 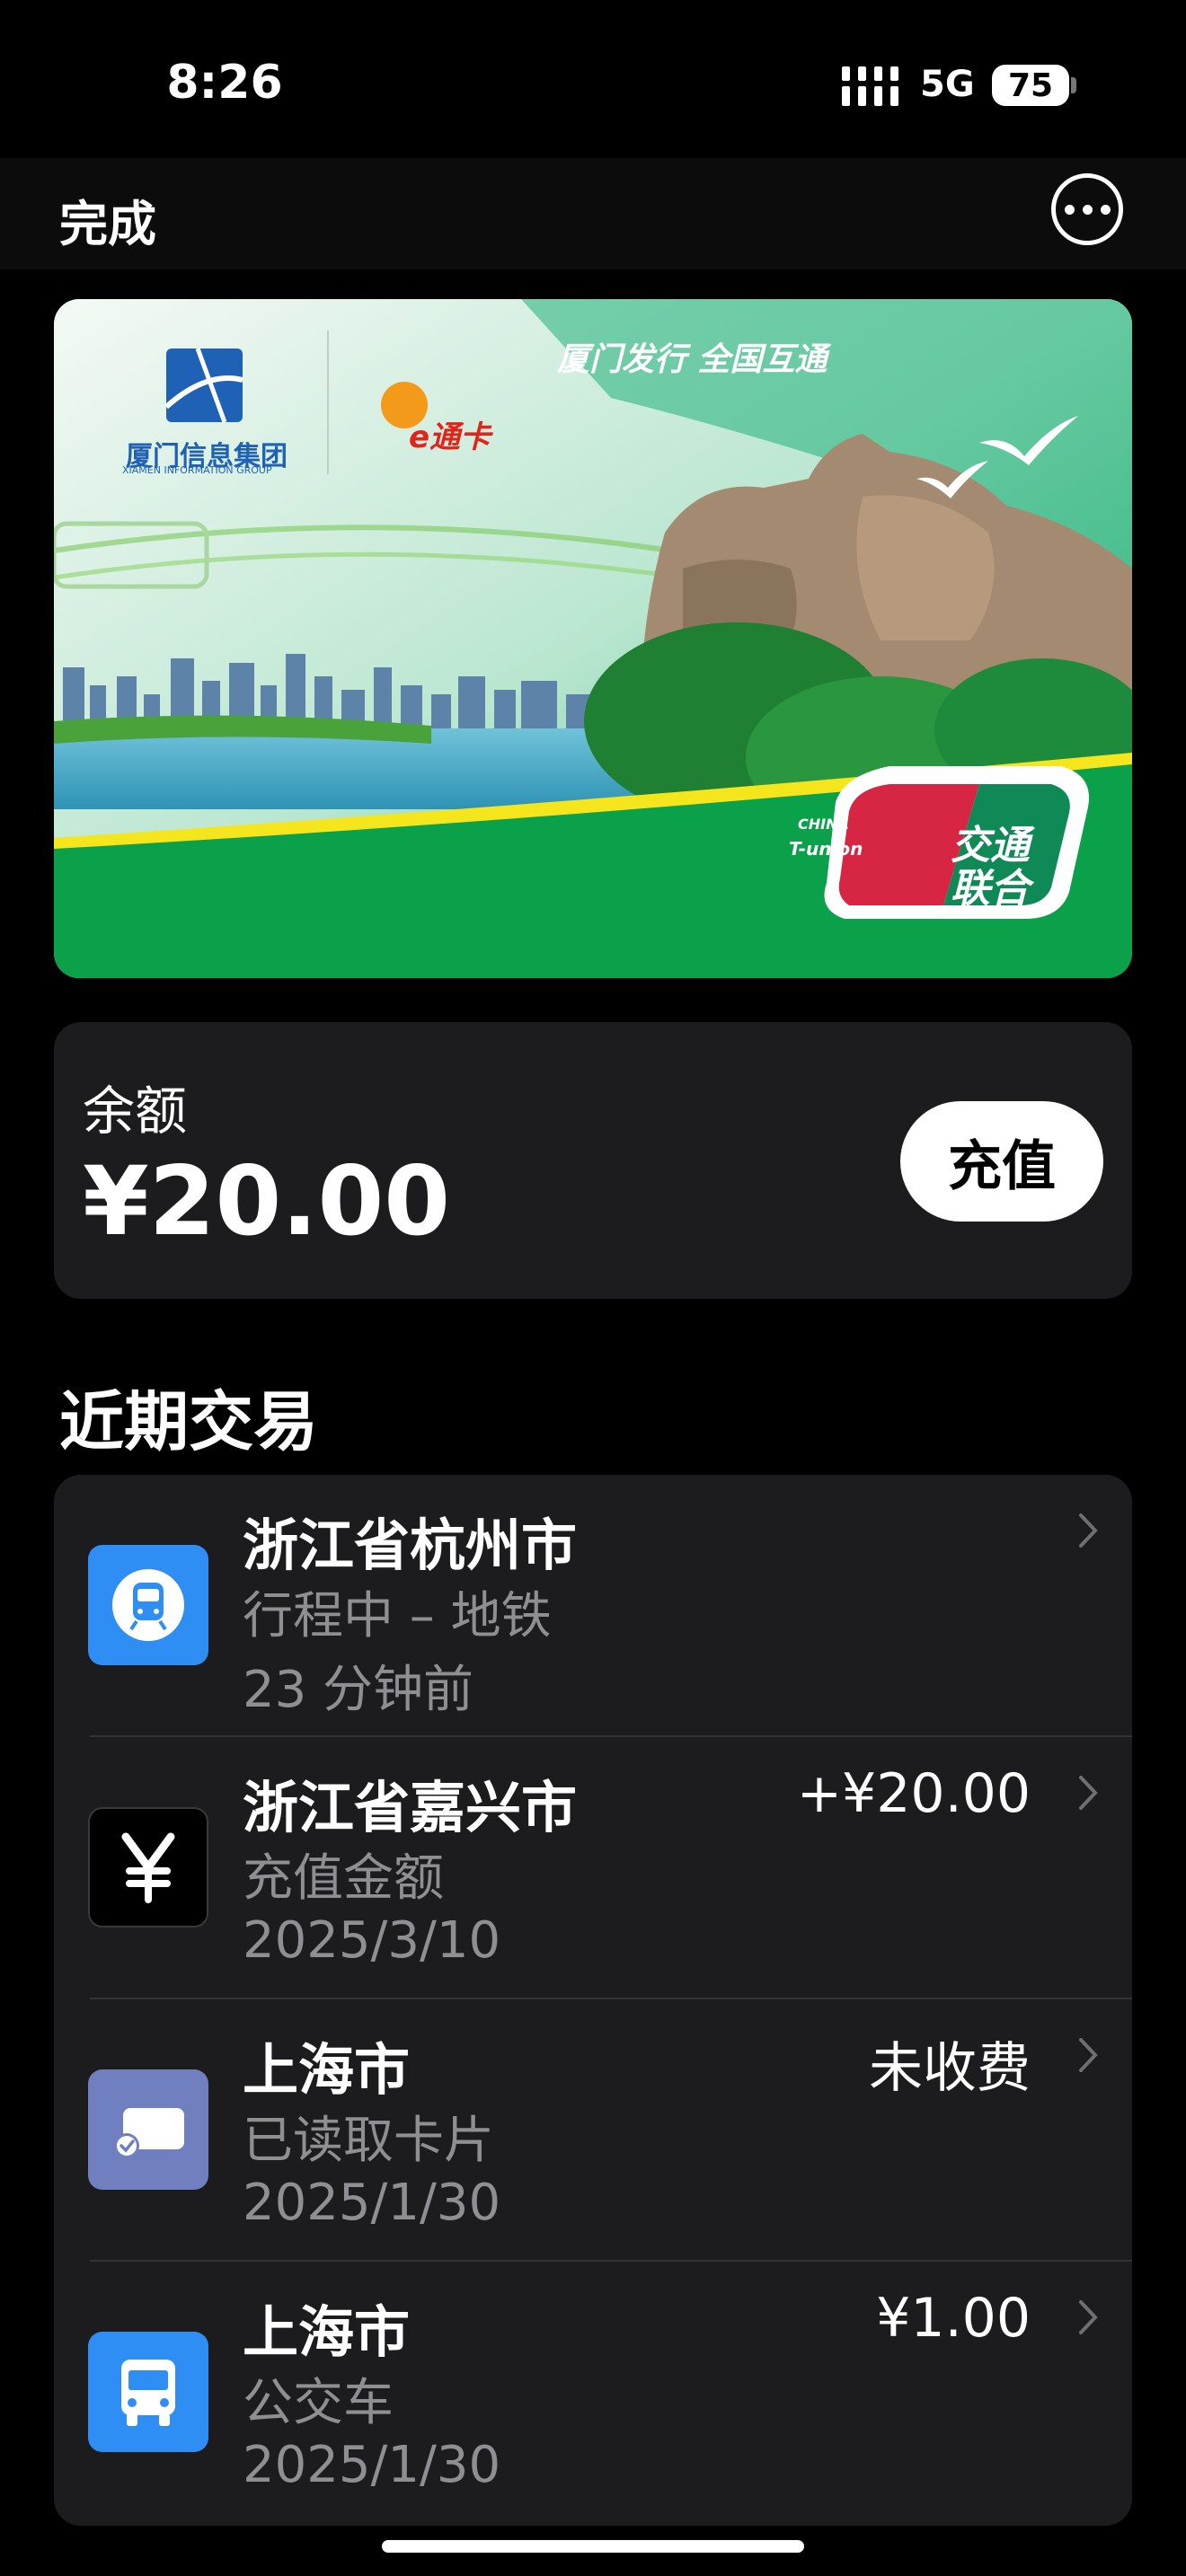 What do you see at coordinates (870, 86) in the screenshot?
I see `signal-icon` at bounding box center [870, 86].